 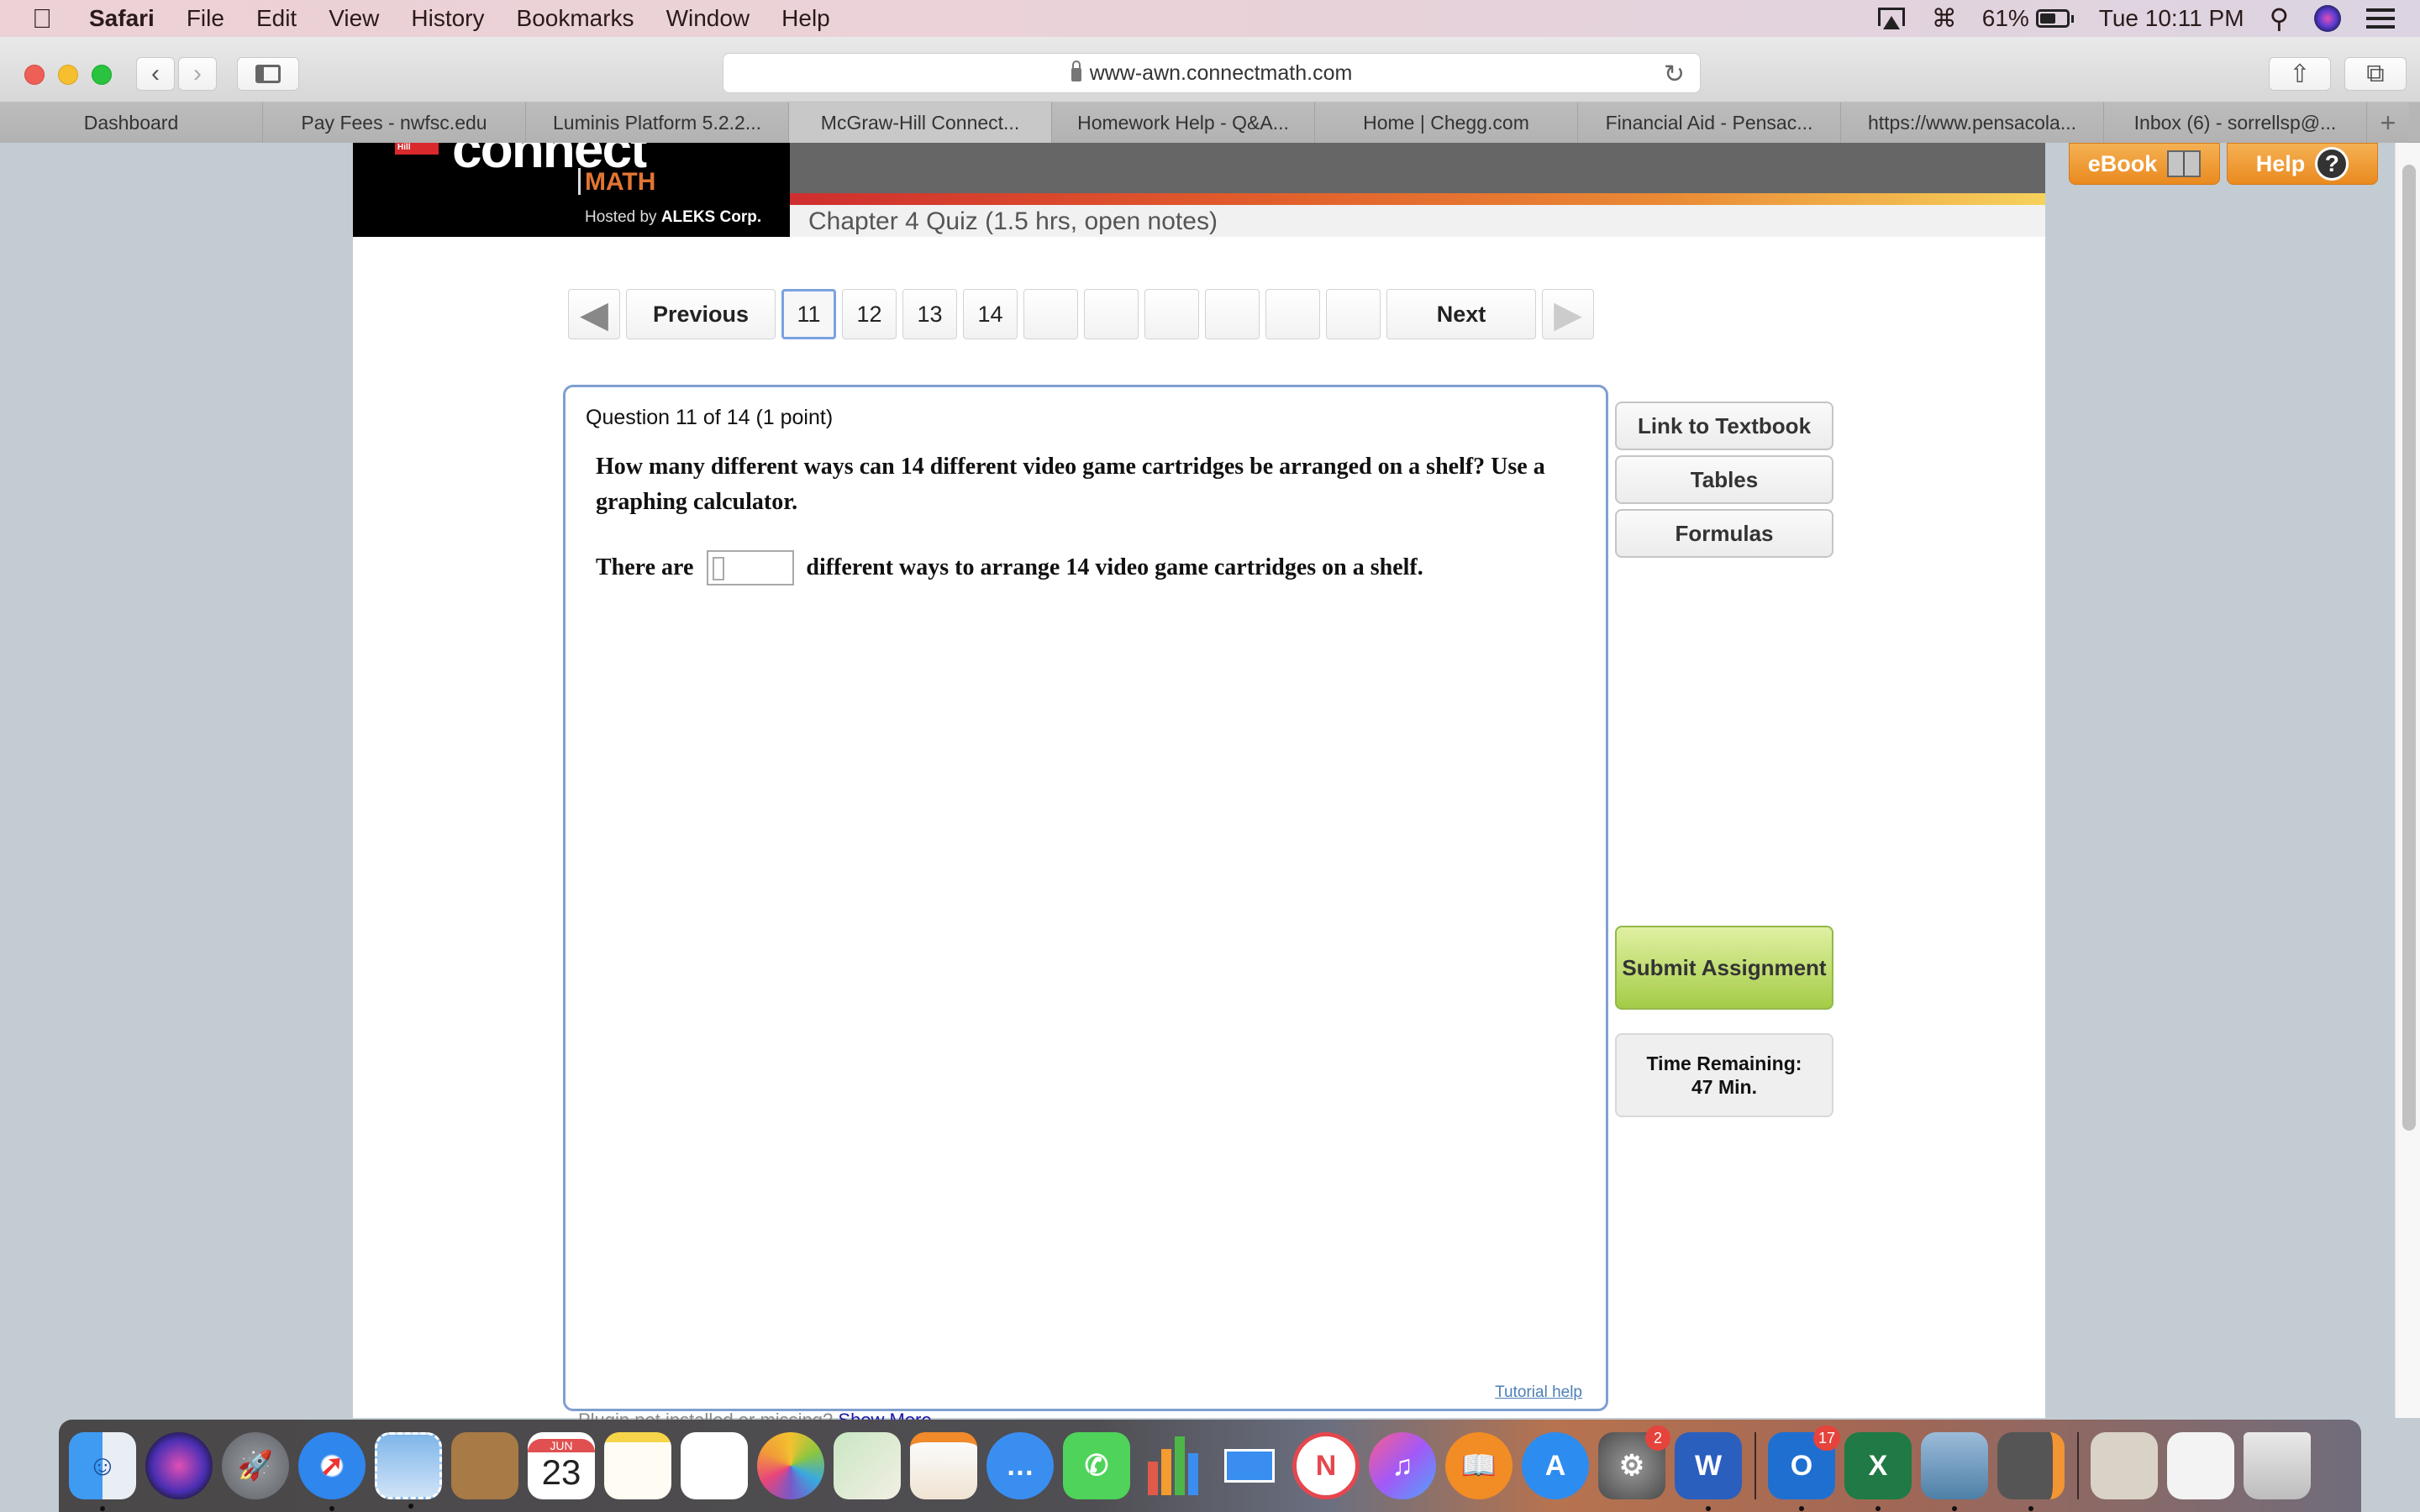 I want to click on chevron-left-icon: ‹, so click(x=155, y=73).